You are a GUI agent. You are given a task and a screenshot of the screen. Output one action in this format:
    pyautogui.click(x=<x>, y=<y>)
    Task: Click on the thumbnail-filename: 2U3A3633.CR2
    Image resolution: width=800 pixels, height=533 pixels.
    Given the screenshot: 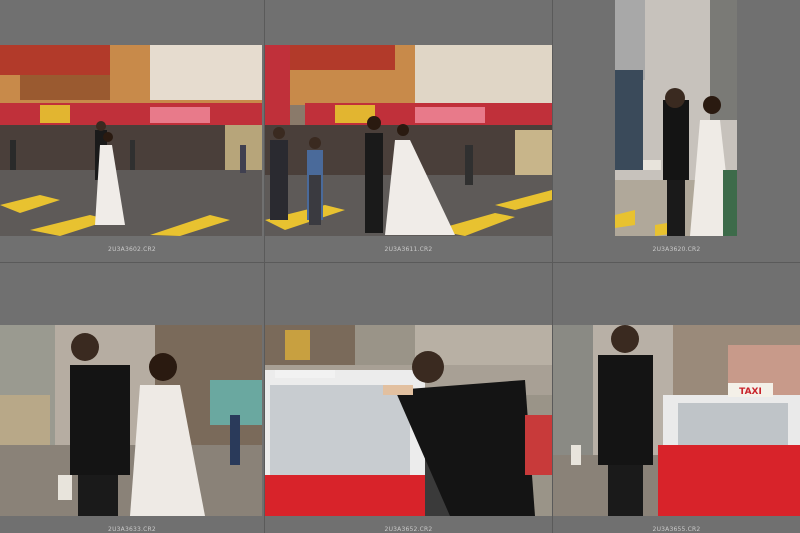 What is the action you would take?
    pyautogui.click(x=132, y=529)
    